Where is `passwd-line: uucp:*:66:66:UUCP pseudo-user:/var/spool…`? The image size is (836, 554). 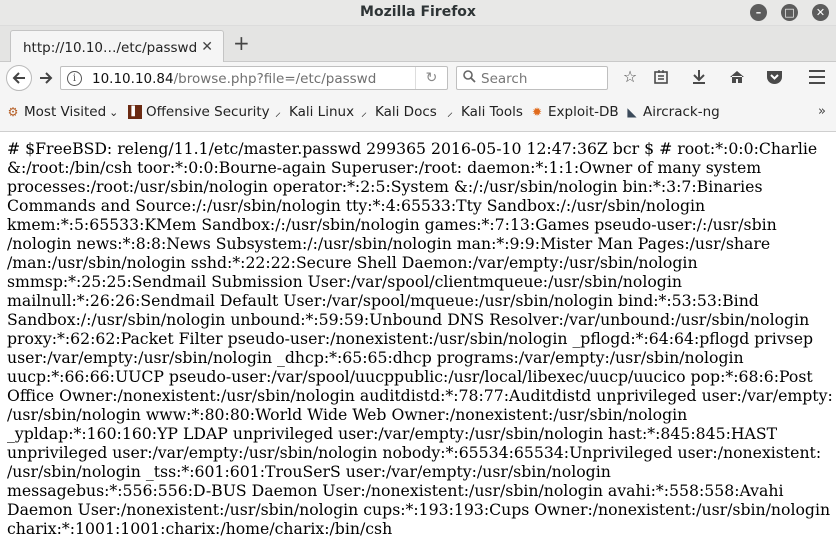 passwd-line: uucp:*:66:66:UUCP pseudo-user:/var/spool… is located at coordinates (410, 376).